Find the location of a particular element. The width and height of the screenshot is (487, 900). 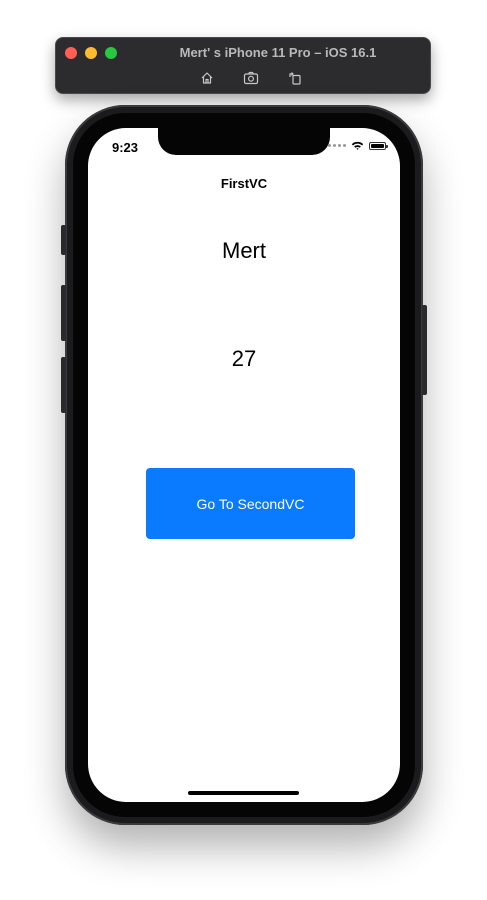

simulator-title: Mert' s iPhone 11 Pro – iOS 16.1 is located at coordinates (278, 52).